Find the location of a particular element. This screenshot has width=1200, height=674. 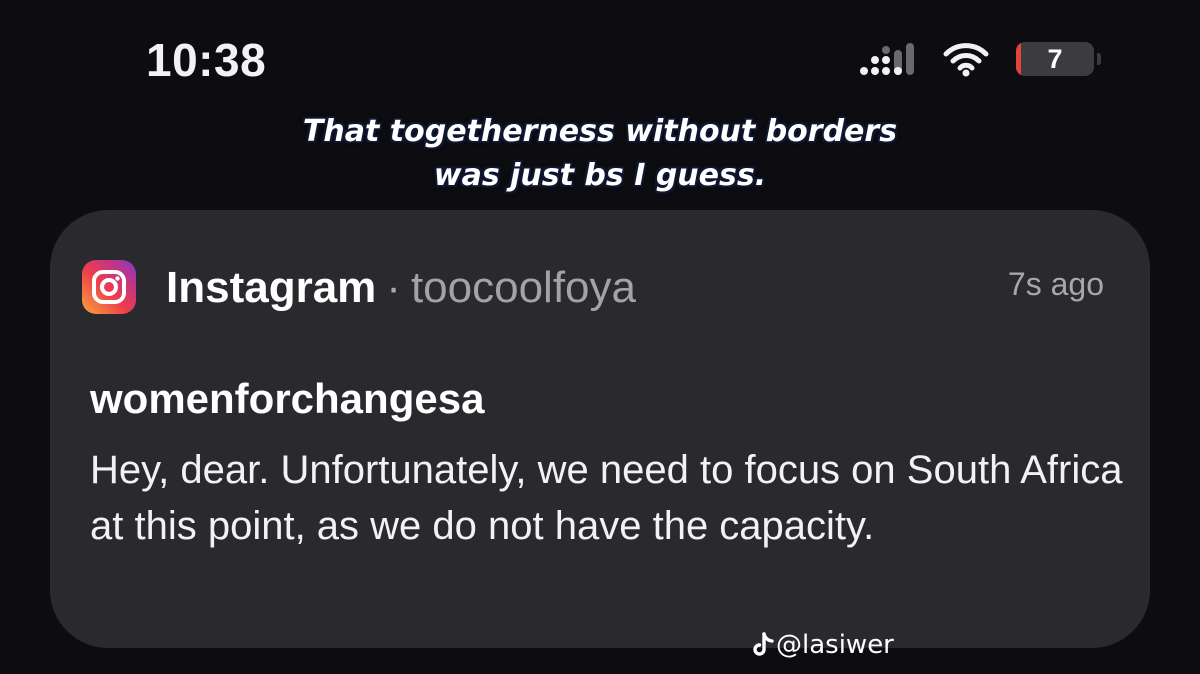

notification-title: womenforchangesa is located at coordinates (287, 398).